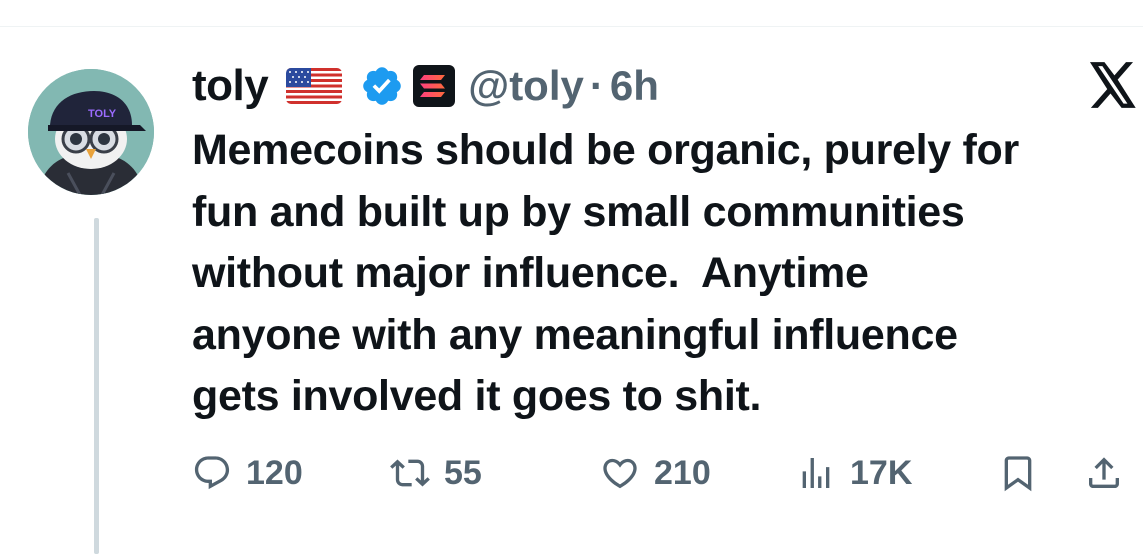 The image size is (1143, 554). What do you see at coordinates (230, 86) in the screenshot?
I see `display-name: toly` at bounding box center [230, 86].